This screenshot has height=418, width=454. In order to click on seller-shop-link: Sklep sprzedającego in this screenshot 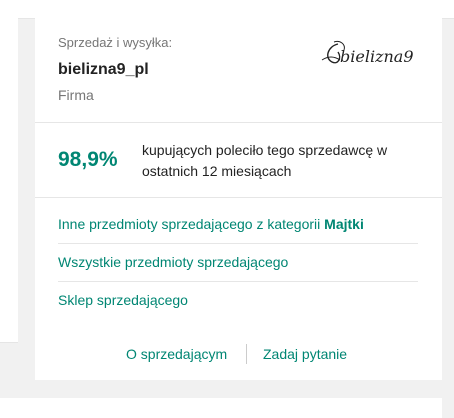, I will do `click(238, 300)`.